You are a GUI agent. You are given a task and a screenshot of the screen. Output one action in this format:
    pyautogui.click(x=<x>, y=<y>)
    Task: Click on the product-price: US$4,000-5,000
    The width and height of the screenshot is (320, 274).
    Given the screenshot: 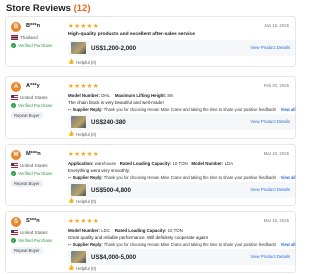 What is the action you would take?
    pyautogui.click(x=114, y=257)
    